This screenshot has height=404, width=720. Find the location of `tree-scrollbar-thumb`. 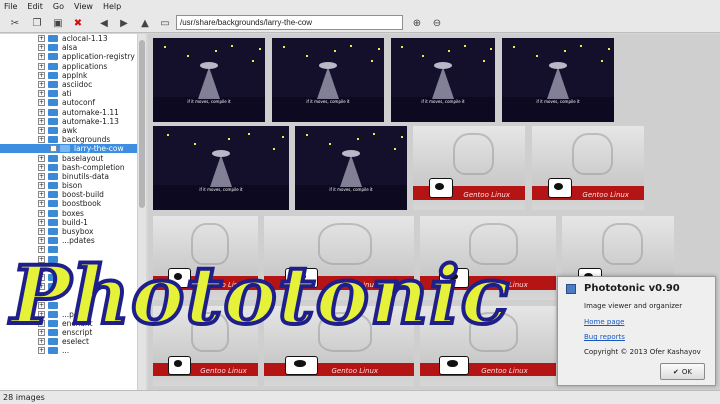

tree-scrollbar-thumb is located at coordinates (142, 124).